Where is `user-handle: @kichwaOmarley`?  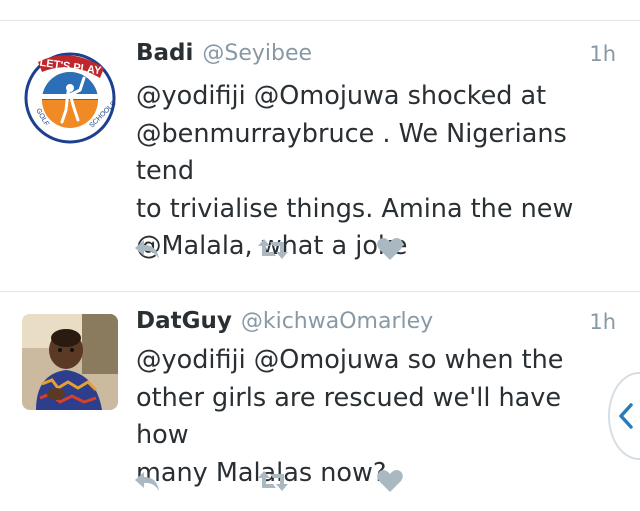
user-handle: @kichwaOmarley is located at coordinates (337, 321).